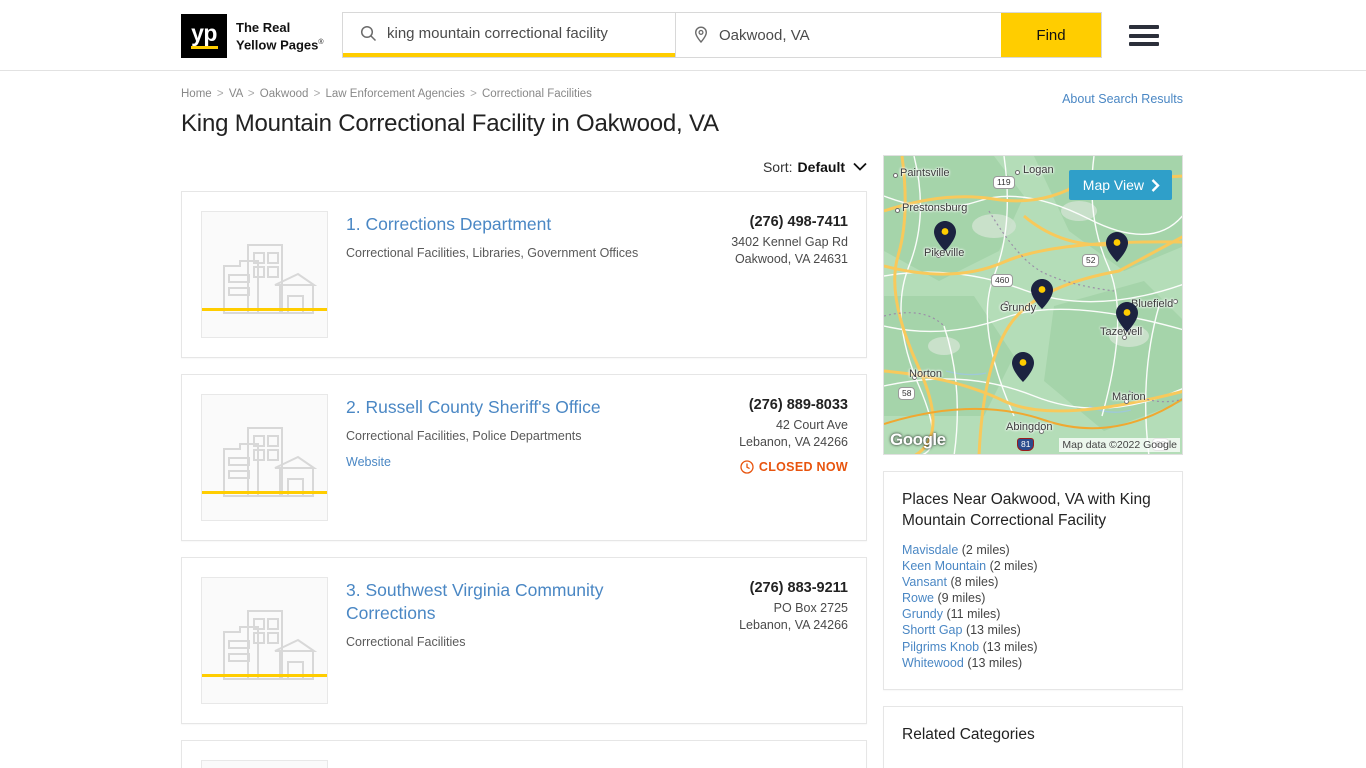  I want to click on yp-logo-mark: yp, so click(204, 36).